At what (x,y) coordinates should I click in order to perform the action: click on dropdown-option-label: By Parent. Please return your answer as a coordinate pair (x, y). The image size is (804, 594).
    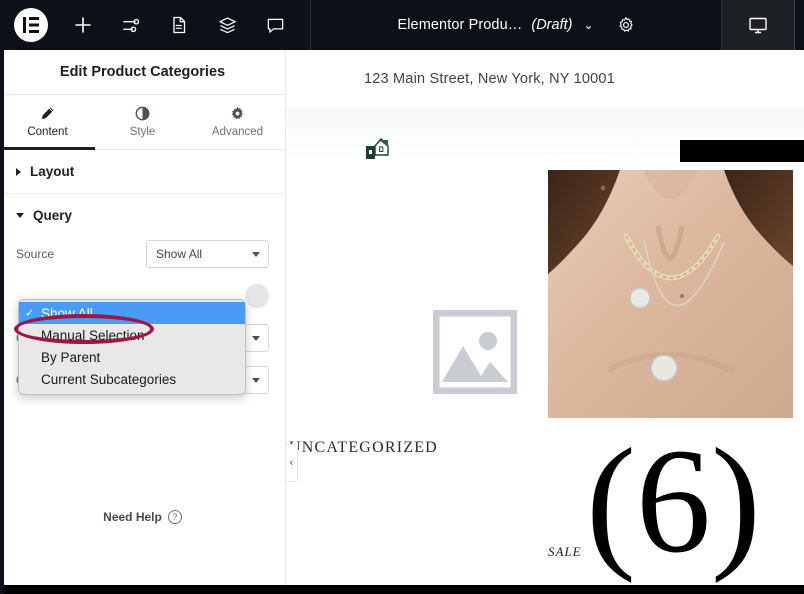
    Looking at the image, I should click on (71, 357).